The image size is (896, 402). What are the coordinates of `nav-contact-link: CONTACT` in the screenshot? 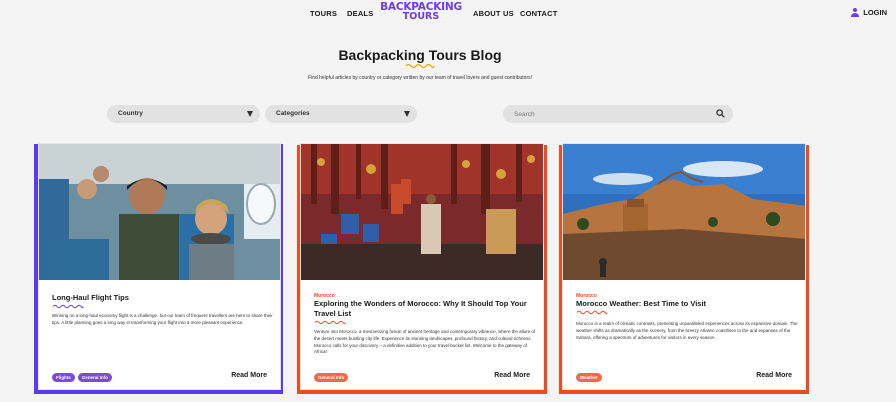 It's located at (539, 13).